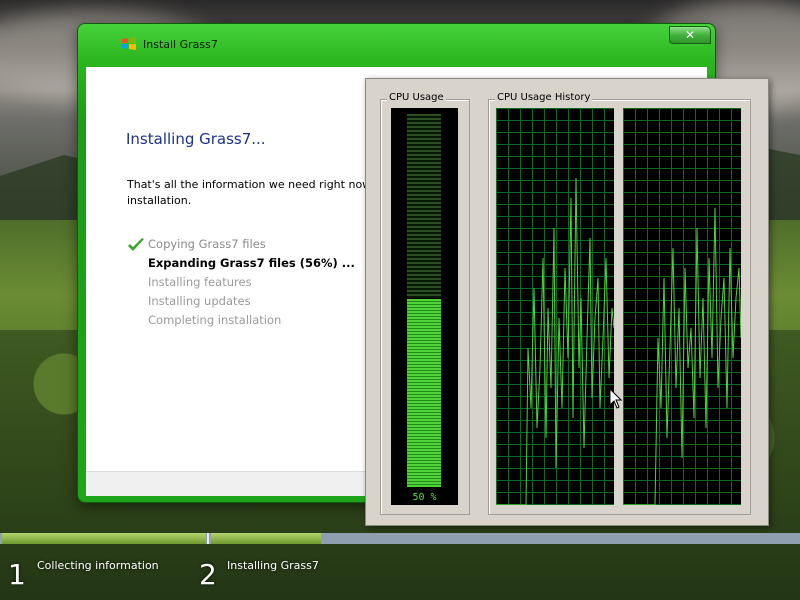 The width and height of the screenshot is (800, 600). I want to click on window-title: Install Grass7, so click(180, 44).